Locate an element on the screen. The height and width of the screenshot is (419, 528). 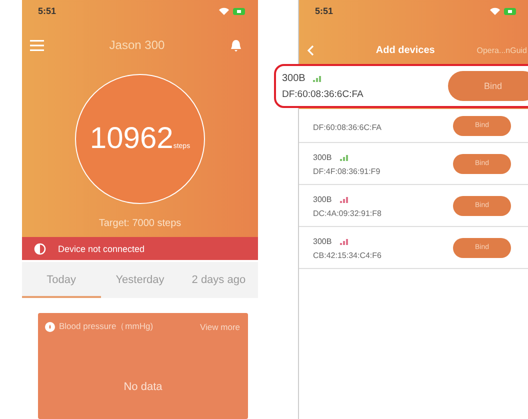
back-icon is located at coordinates (310, 50).